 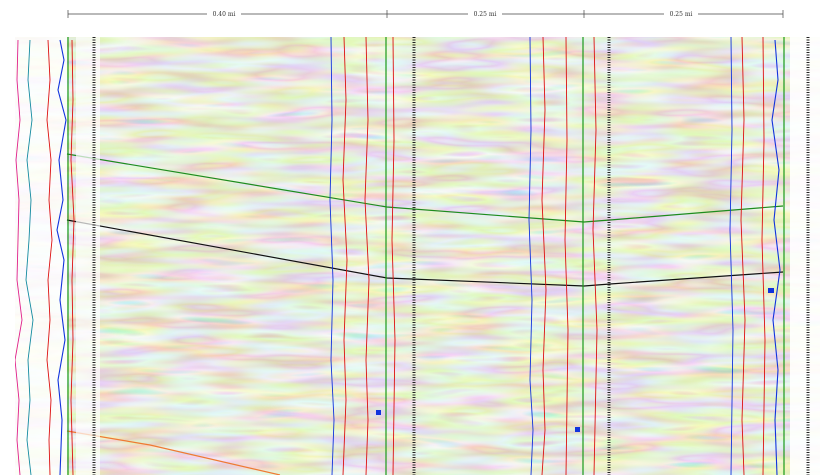 What do you see at coordinates (681, 14) in the screenshot?
I see `distance-label-3: 0.25 mi` at bounding box center [681, 14].